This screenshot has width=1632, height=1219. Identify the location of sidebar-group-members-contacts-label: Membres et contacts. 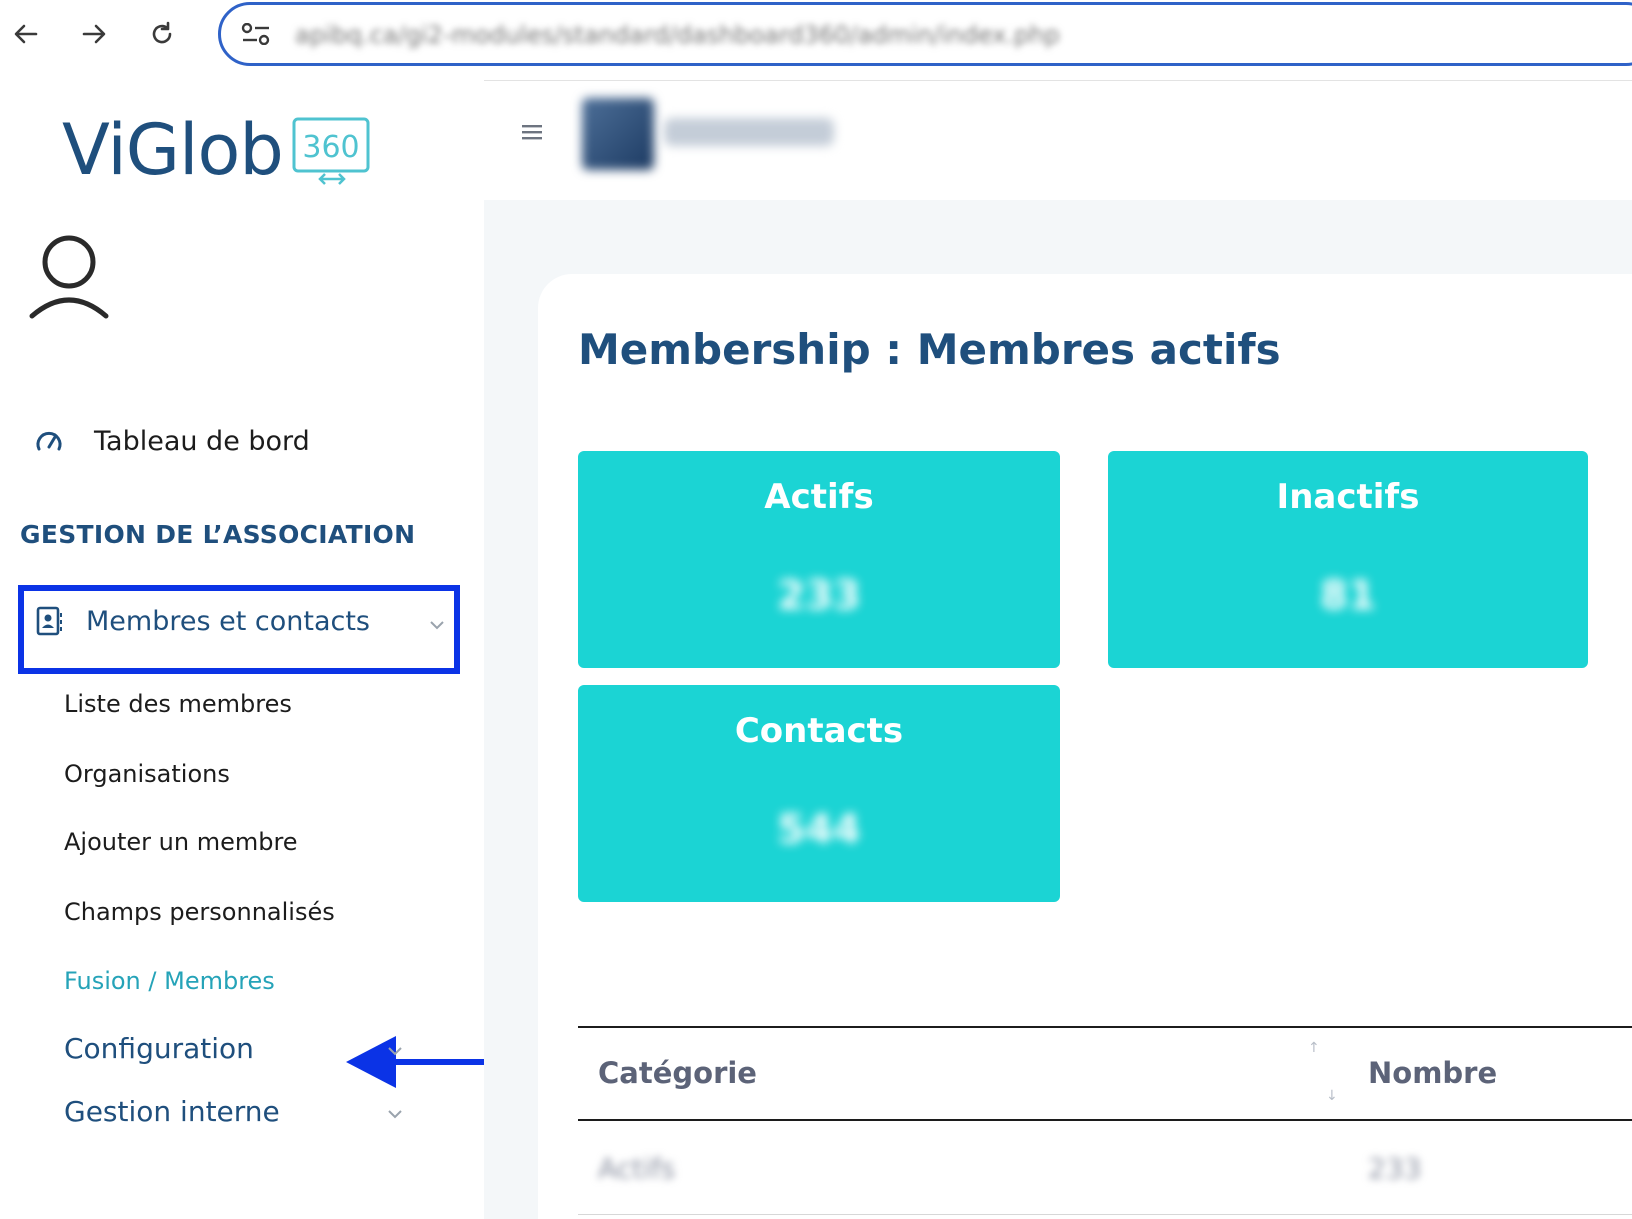
(228, 621).